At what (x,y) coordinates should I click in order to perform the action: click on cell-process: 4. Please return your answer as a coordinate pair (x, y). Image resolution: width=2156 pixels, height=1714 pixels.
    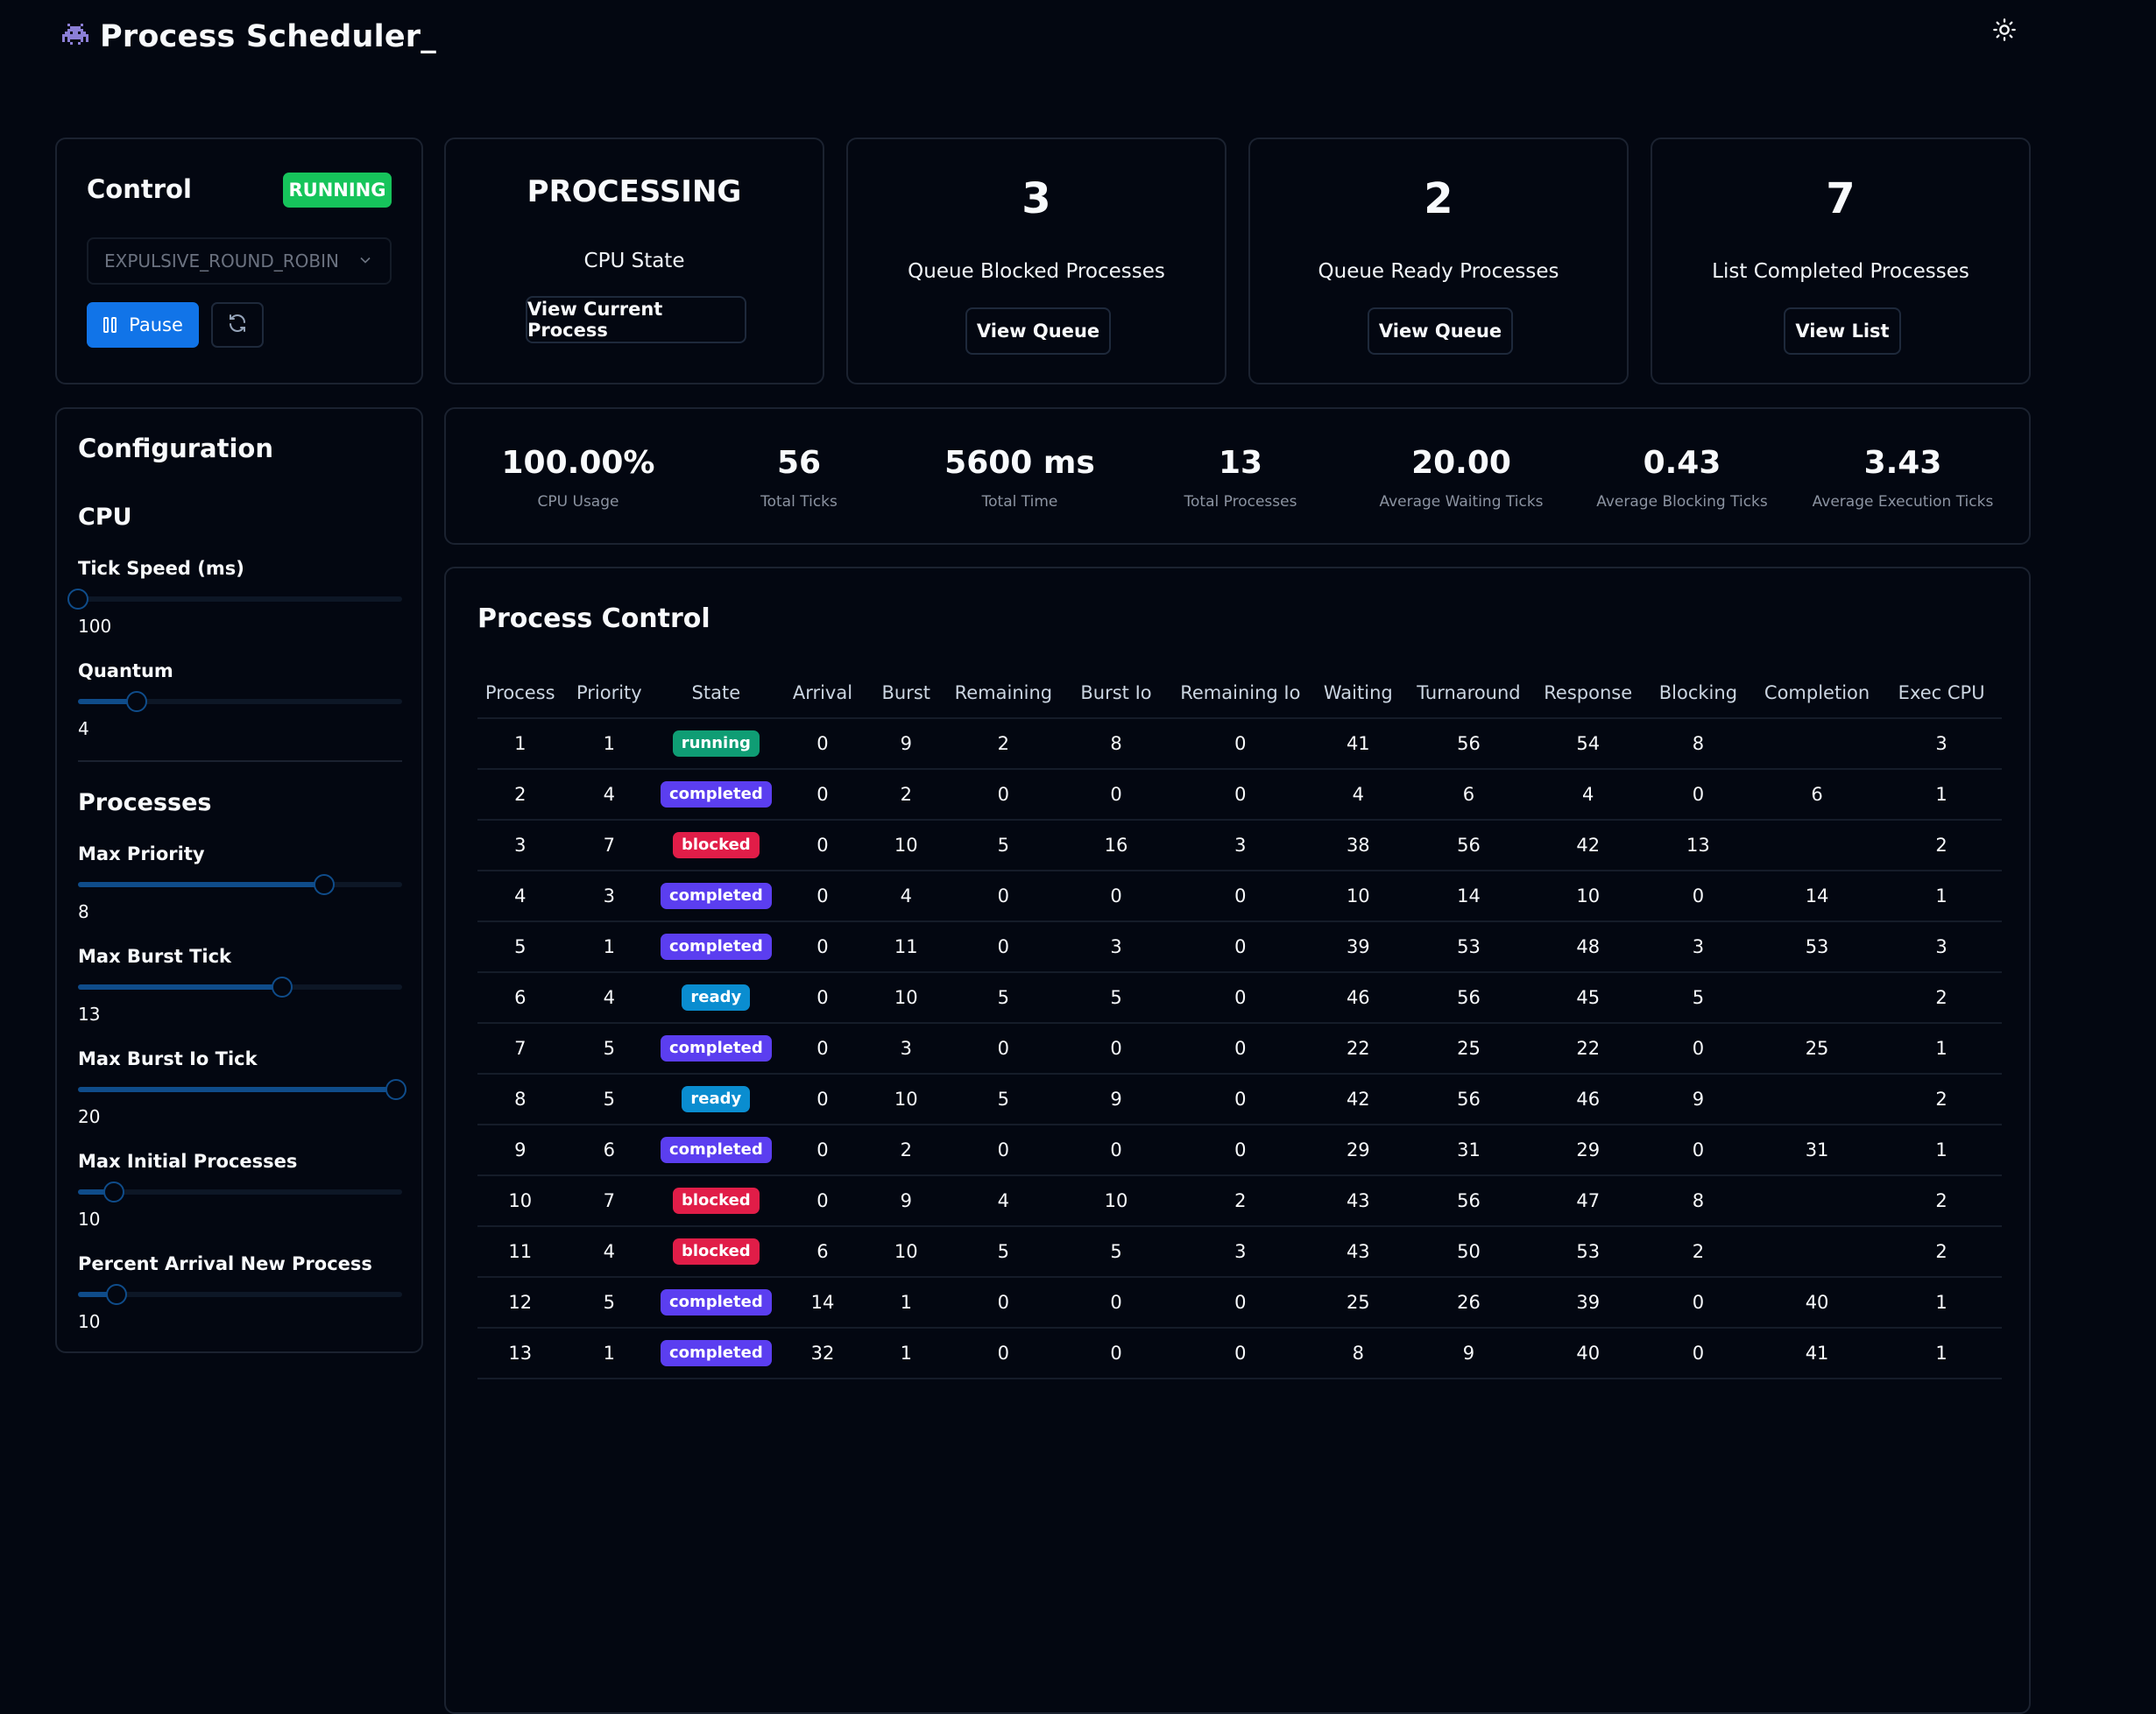
    Looking at the image, I should click on (520, 896).